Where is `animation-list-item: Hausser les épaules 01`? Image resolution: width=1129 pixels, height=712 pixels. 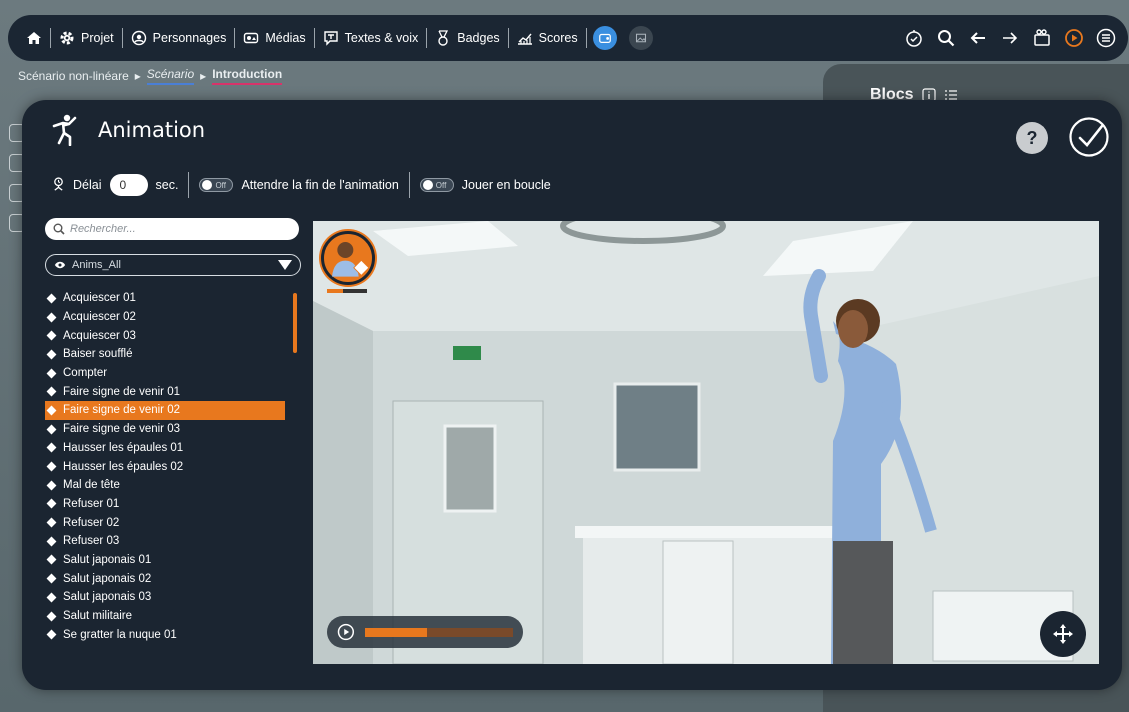
animation-list-item: Hausser les épaules 01 is located at coordinates (165, 448).